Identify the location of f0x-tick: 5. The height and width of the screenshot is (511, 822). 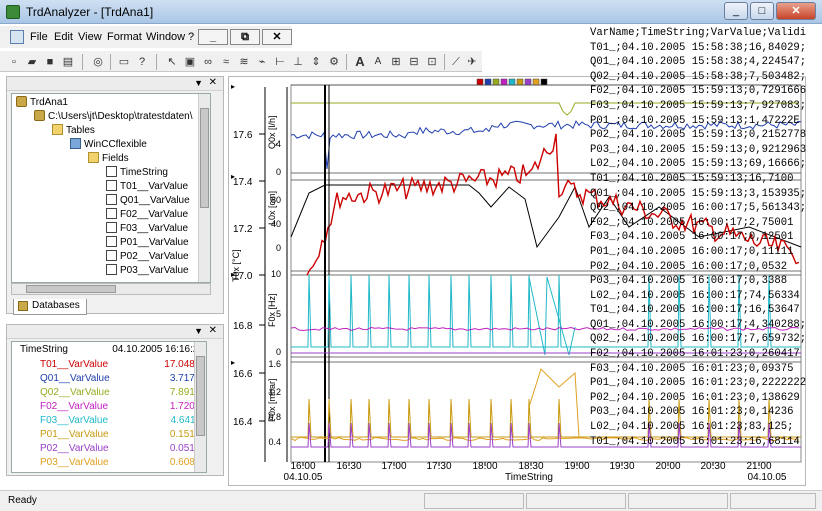
(278, 314).